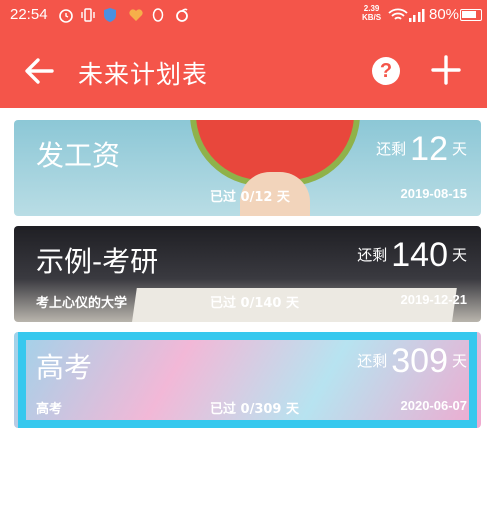 This screenshot has height=515, width=487. What do you see at coordinates (398, 14) in the screenshot?
I see `wifi-icon` at bounding box center [398, 14].